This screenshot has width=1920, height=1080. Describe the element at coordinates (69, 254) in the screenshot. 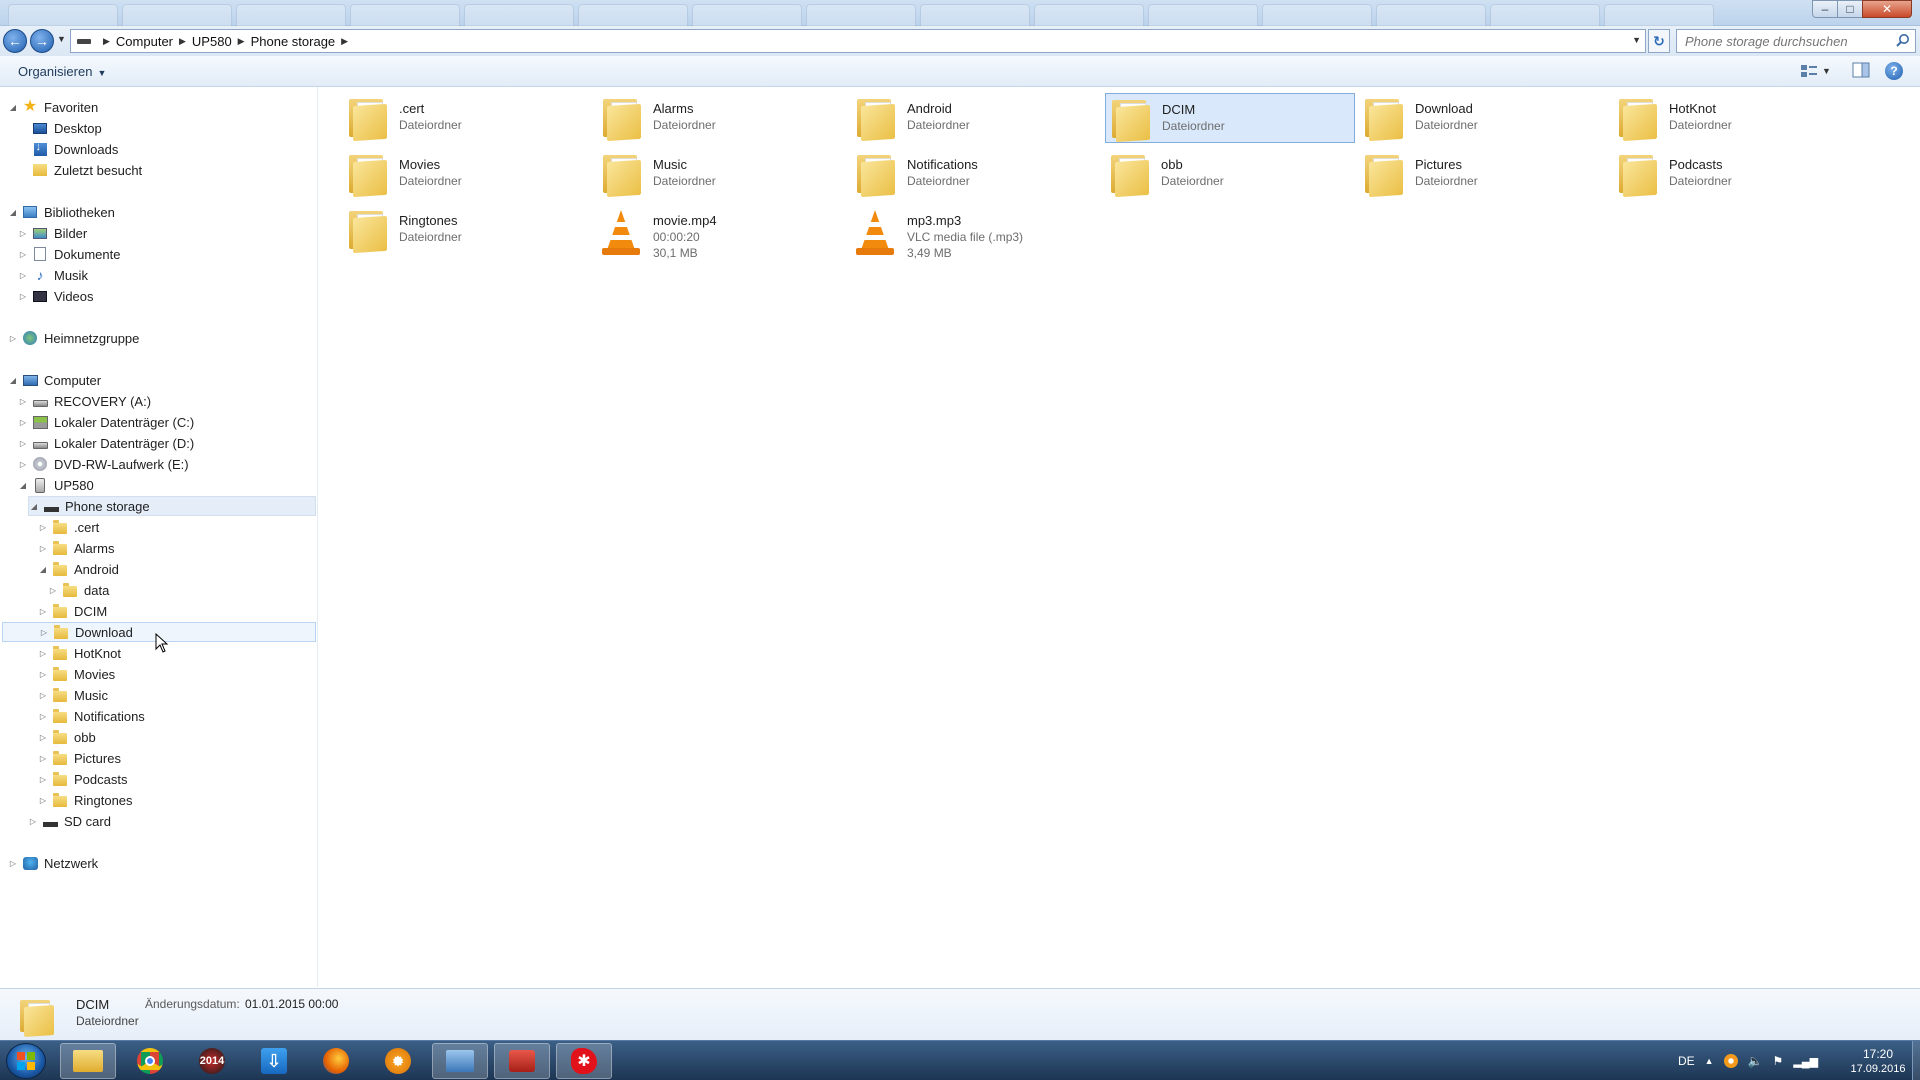

I see `sidebar-item-documents-library: ▷ Dokumente` at that location.